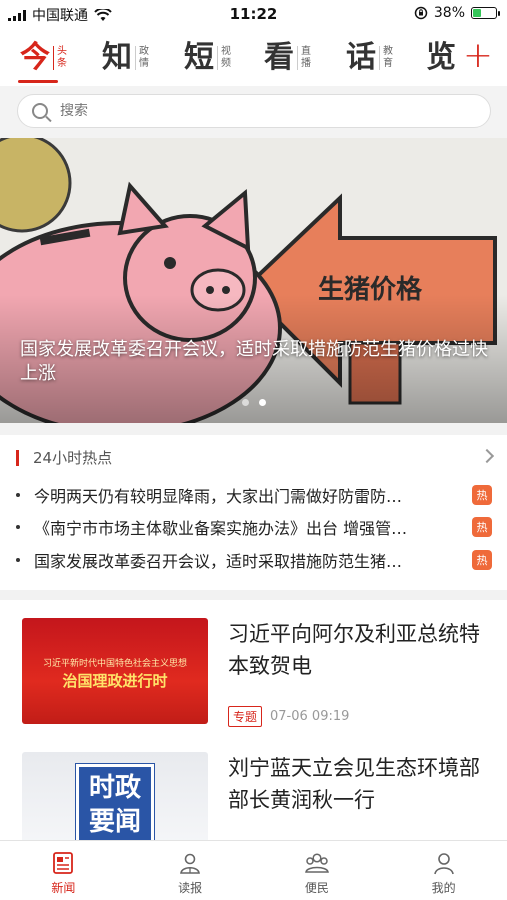 Image resolution: width=507 pixels, height=900 pixels. I want to click on news-item: 时政 要闻 刘宁蓝天立会见生态环境部部长黄润秋一行, so click(257, 796).